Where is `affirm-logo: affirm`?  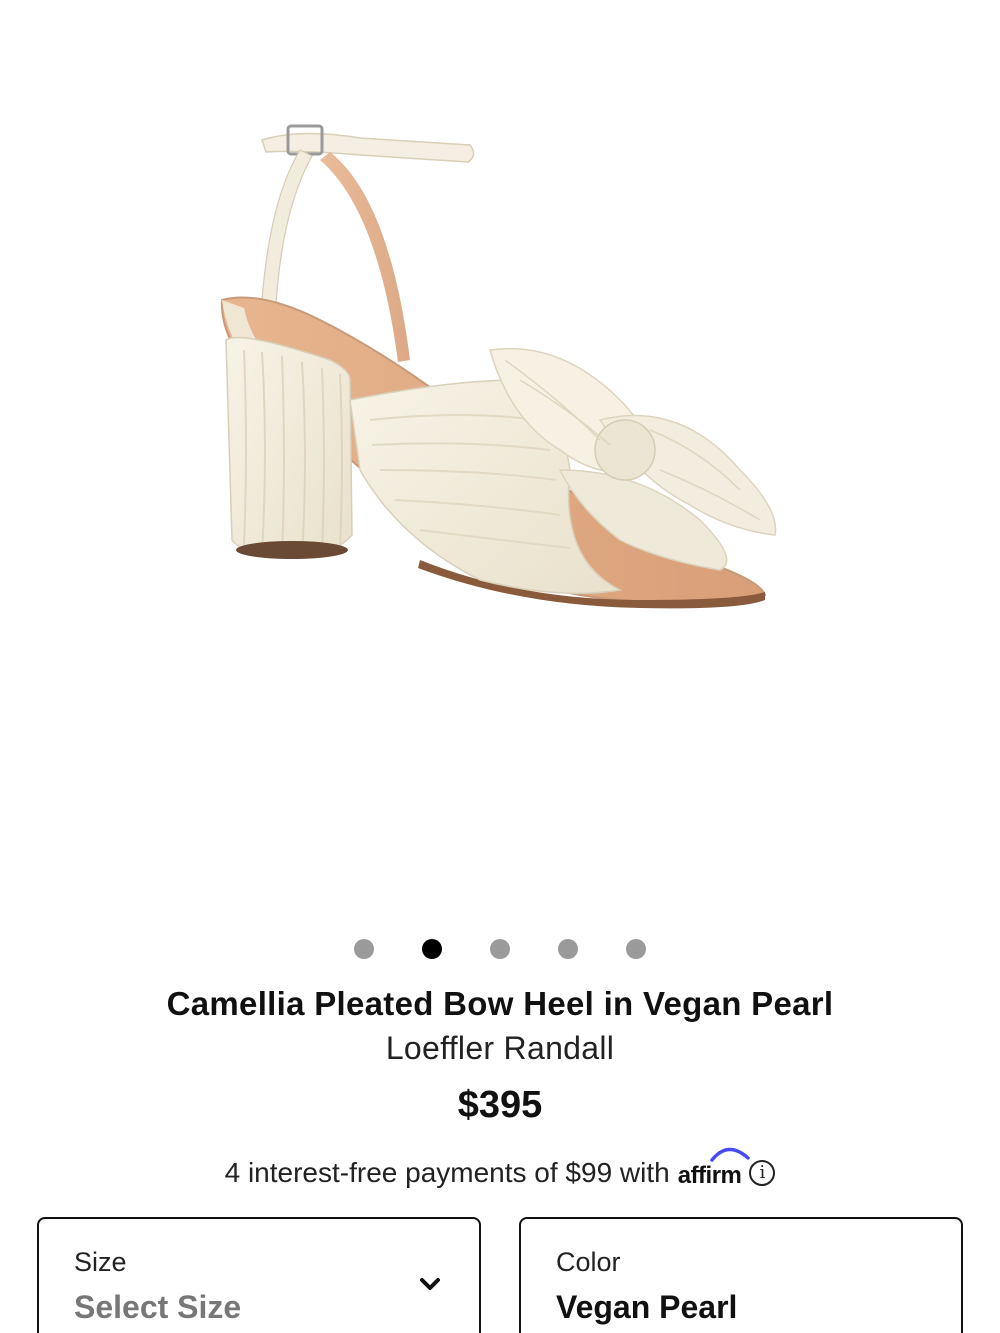 affirm-logo: affirm is located at coordinates (714, 1171).